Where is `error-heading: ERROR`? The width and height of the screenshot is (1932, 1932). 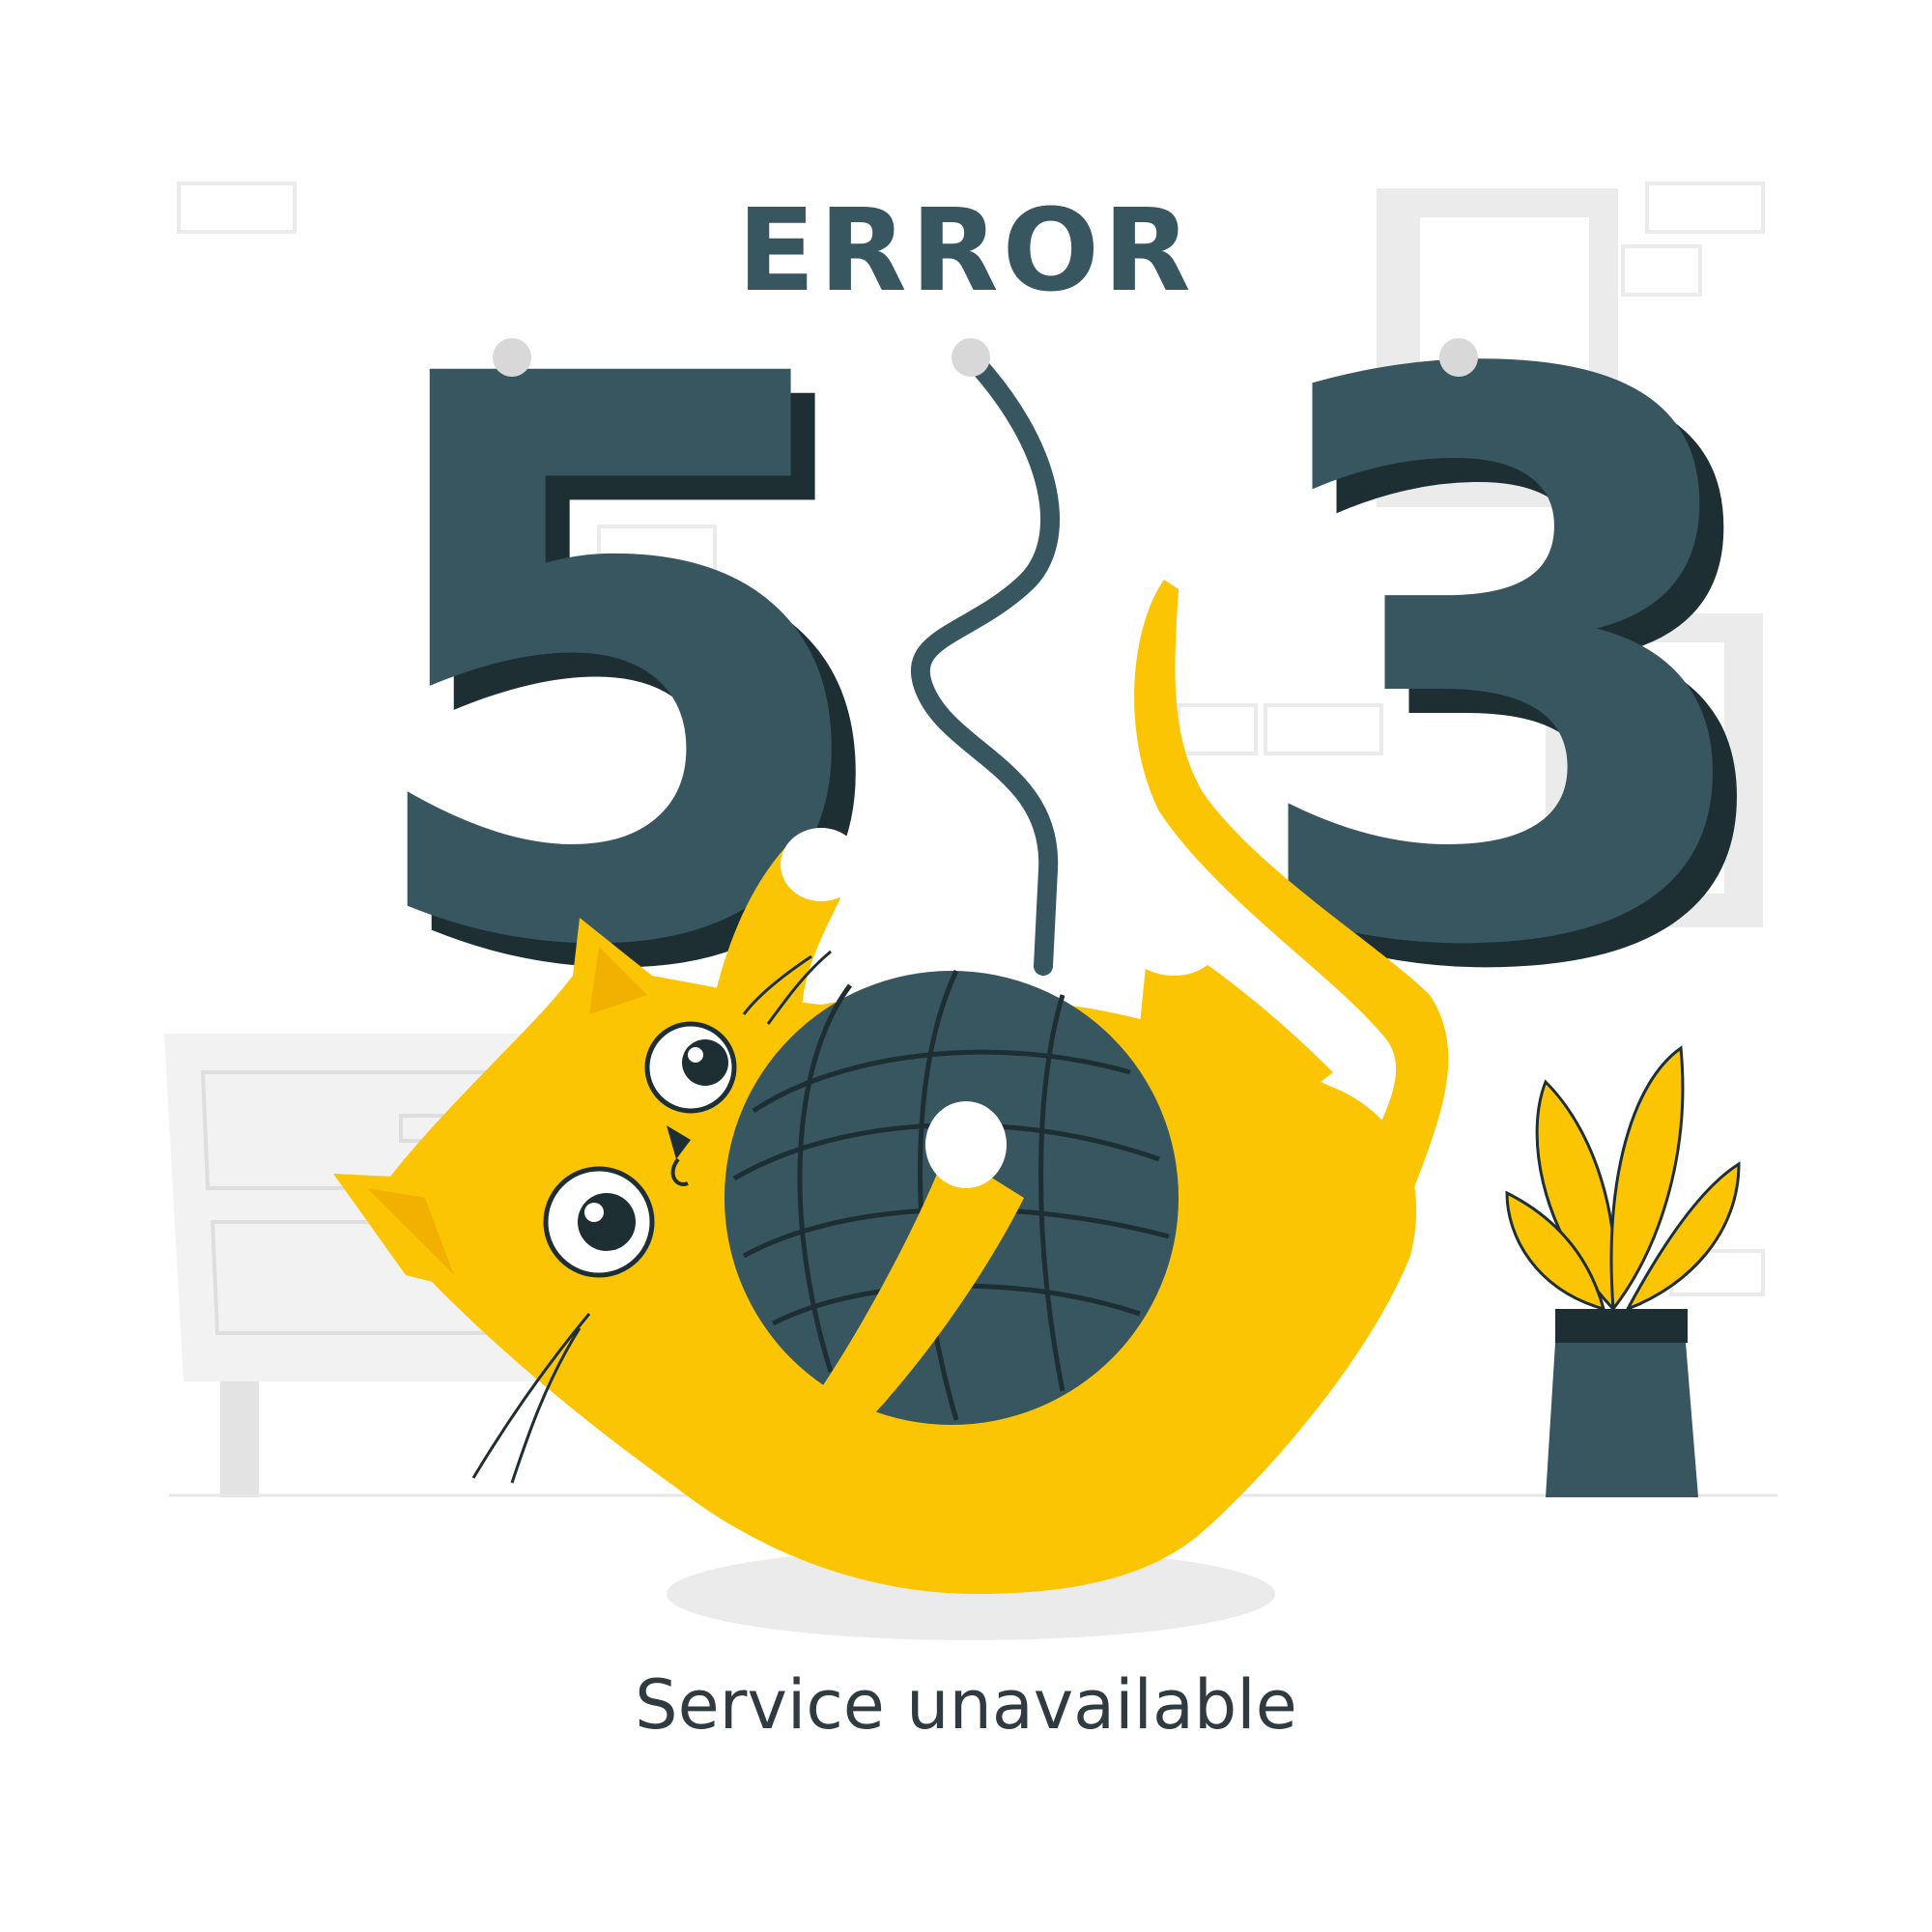 error-heading: ERROR is located at coordinates (966, 250).